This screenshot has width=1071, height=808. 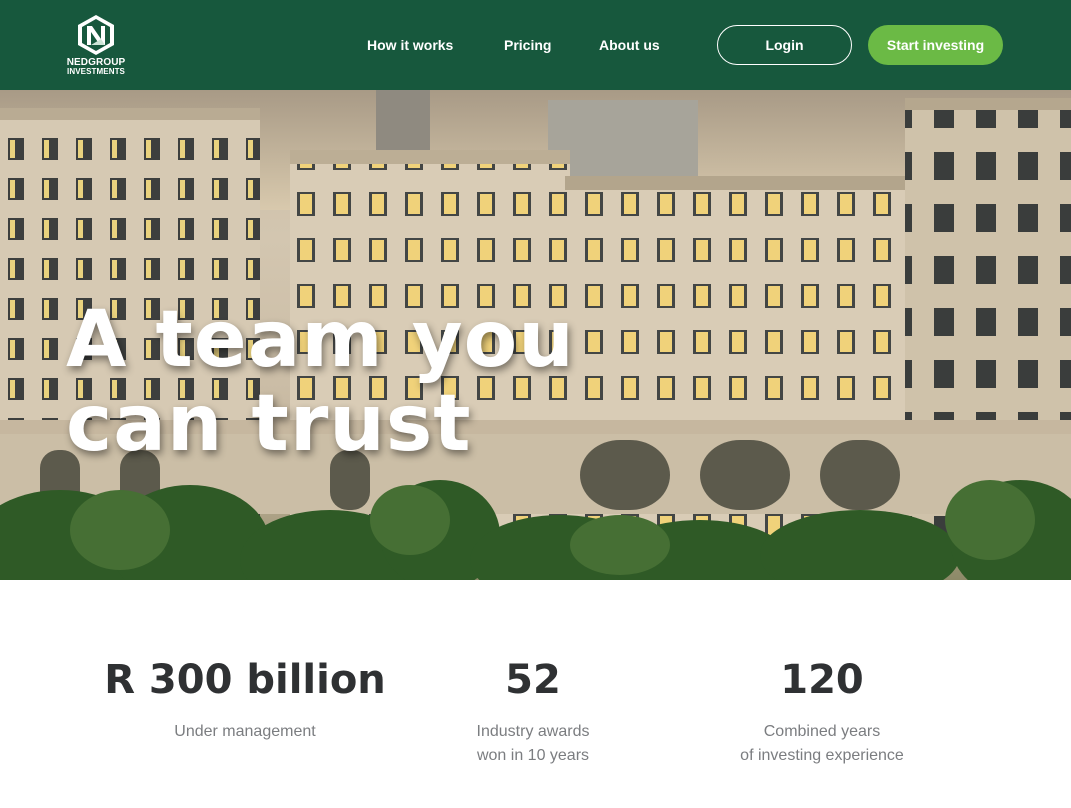 I want to click on start-investing-button: Start investing, so click(x=935, y=45).